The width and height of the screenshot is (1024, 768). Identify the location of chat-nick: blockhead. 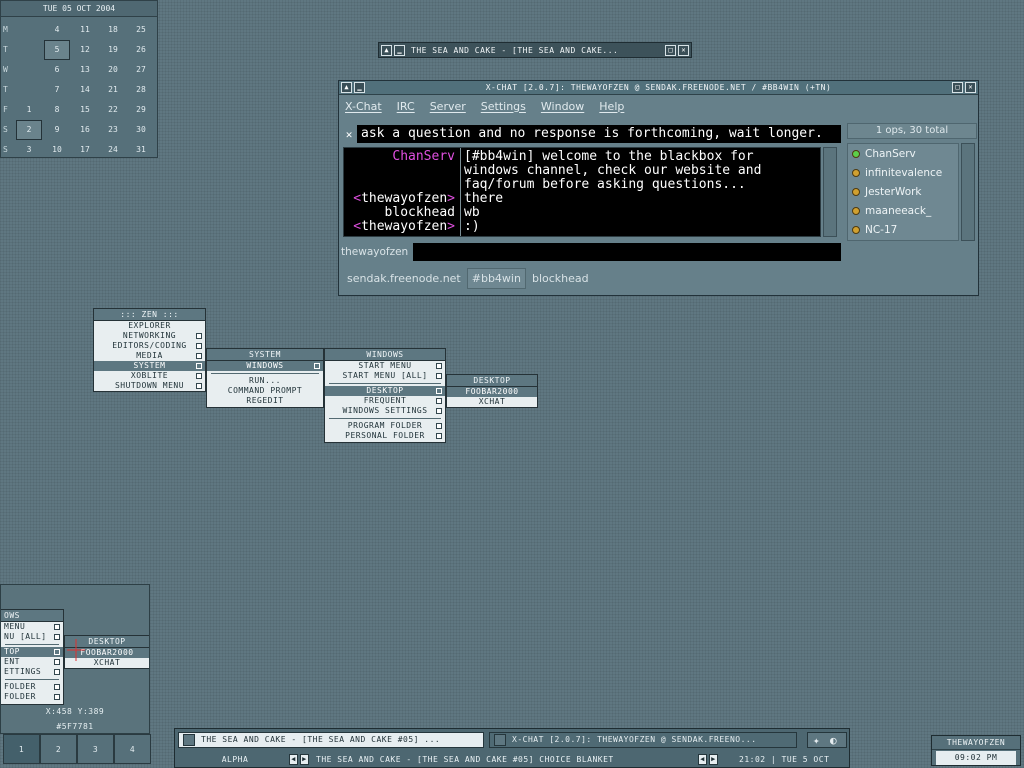
(399, 213).